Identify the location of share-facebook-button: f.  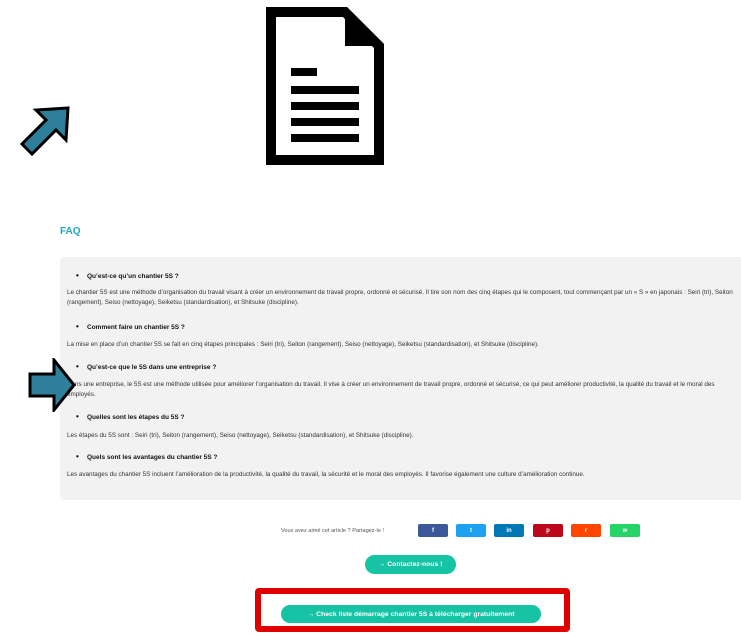
(433, 530).